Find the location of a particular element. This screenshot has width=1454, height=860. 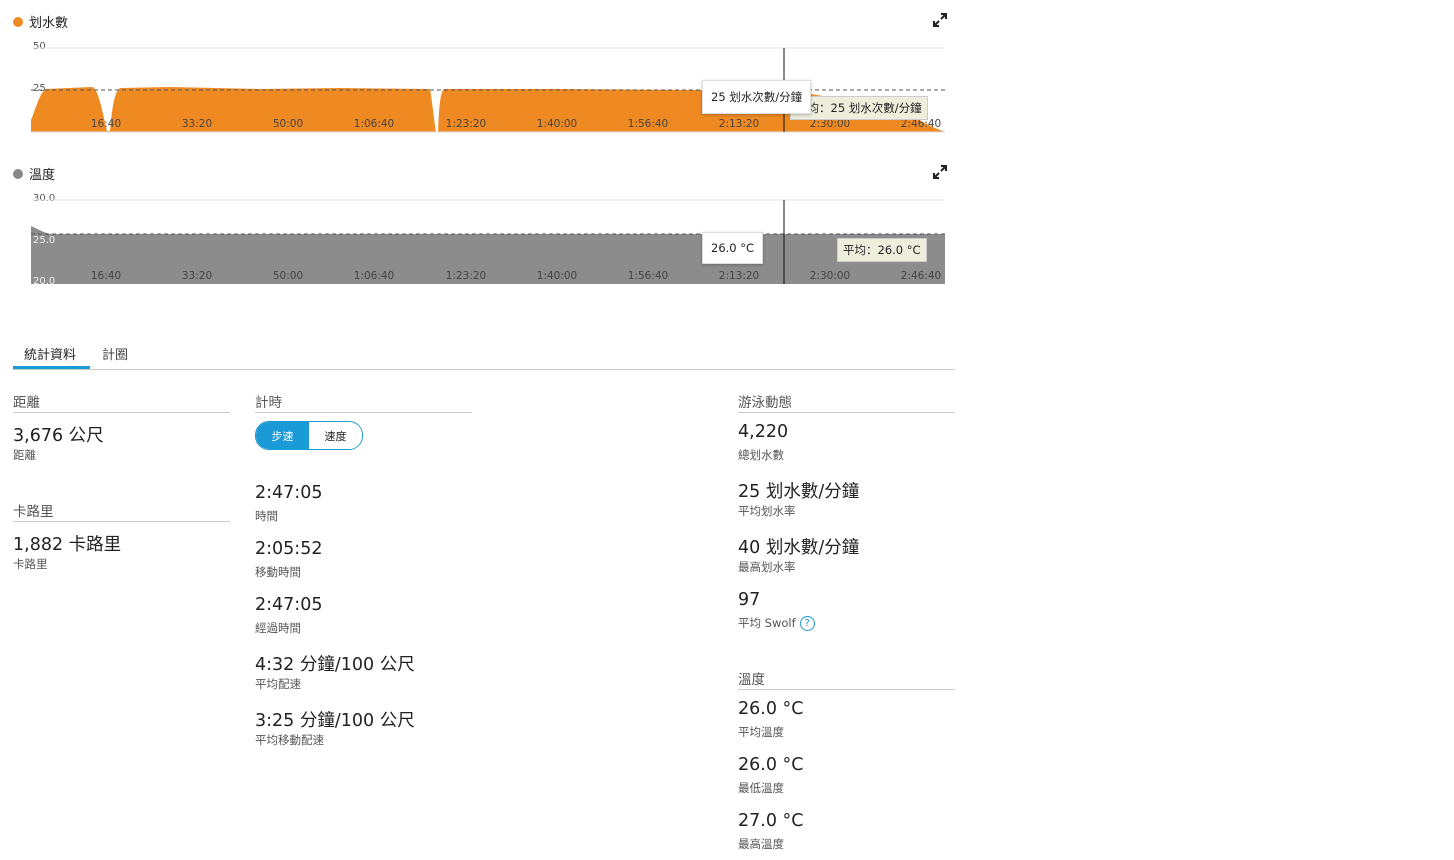

stat-value: 25 划水數/分鐘 is located at coordinates (799, 492).